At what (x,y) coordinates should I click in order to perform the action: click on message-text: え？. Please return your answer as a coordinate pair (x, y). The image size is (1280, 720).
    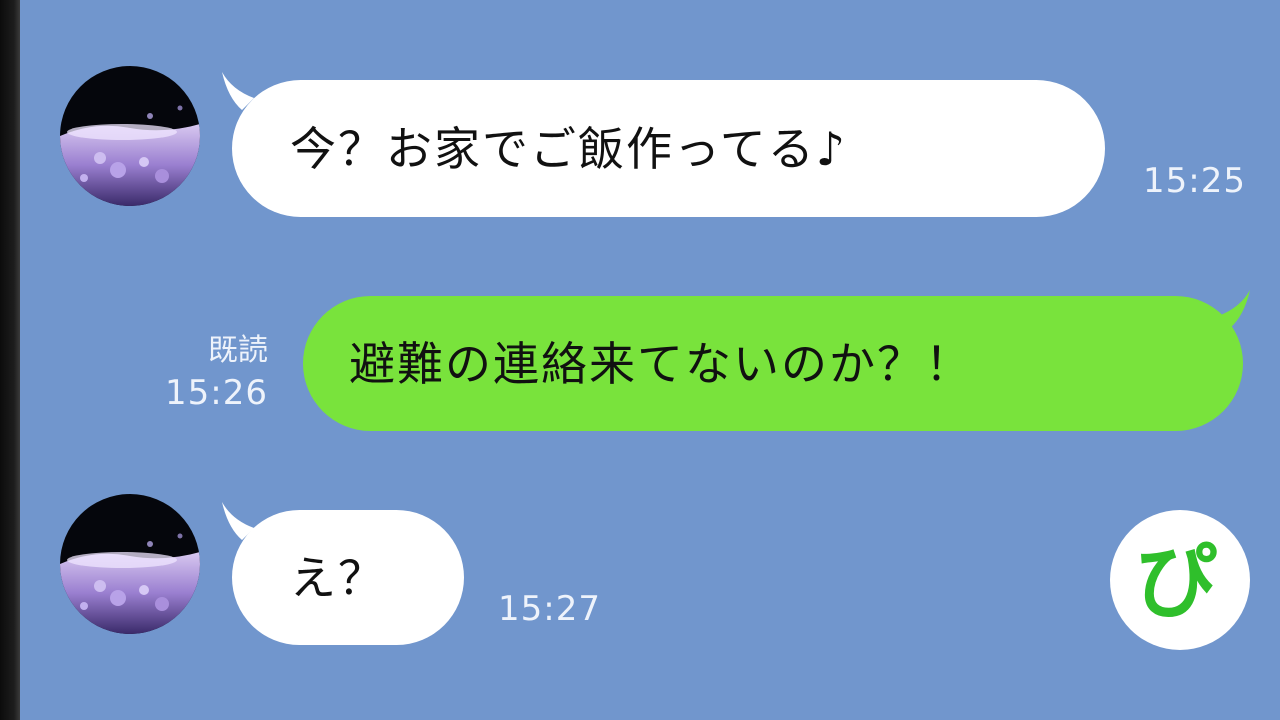
    Looking at the image, I should click on (338, 577).